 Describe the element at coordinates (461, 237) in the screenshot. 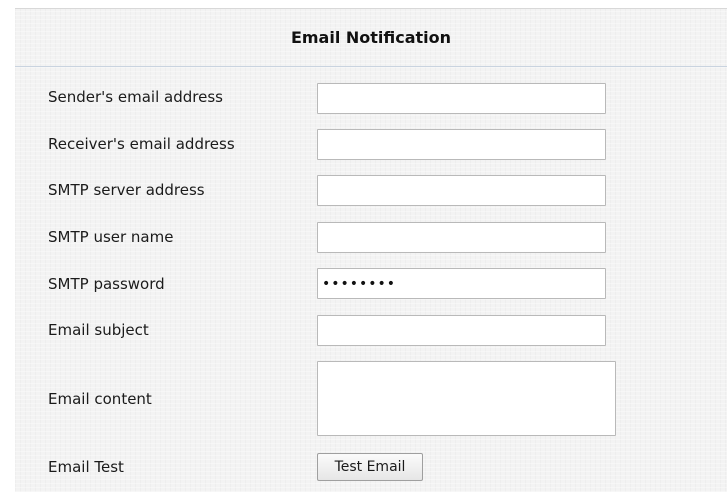

I see `smtp-user-input` at that location.